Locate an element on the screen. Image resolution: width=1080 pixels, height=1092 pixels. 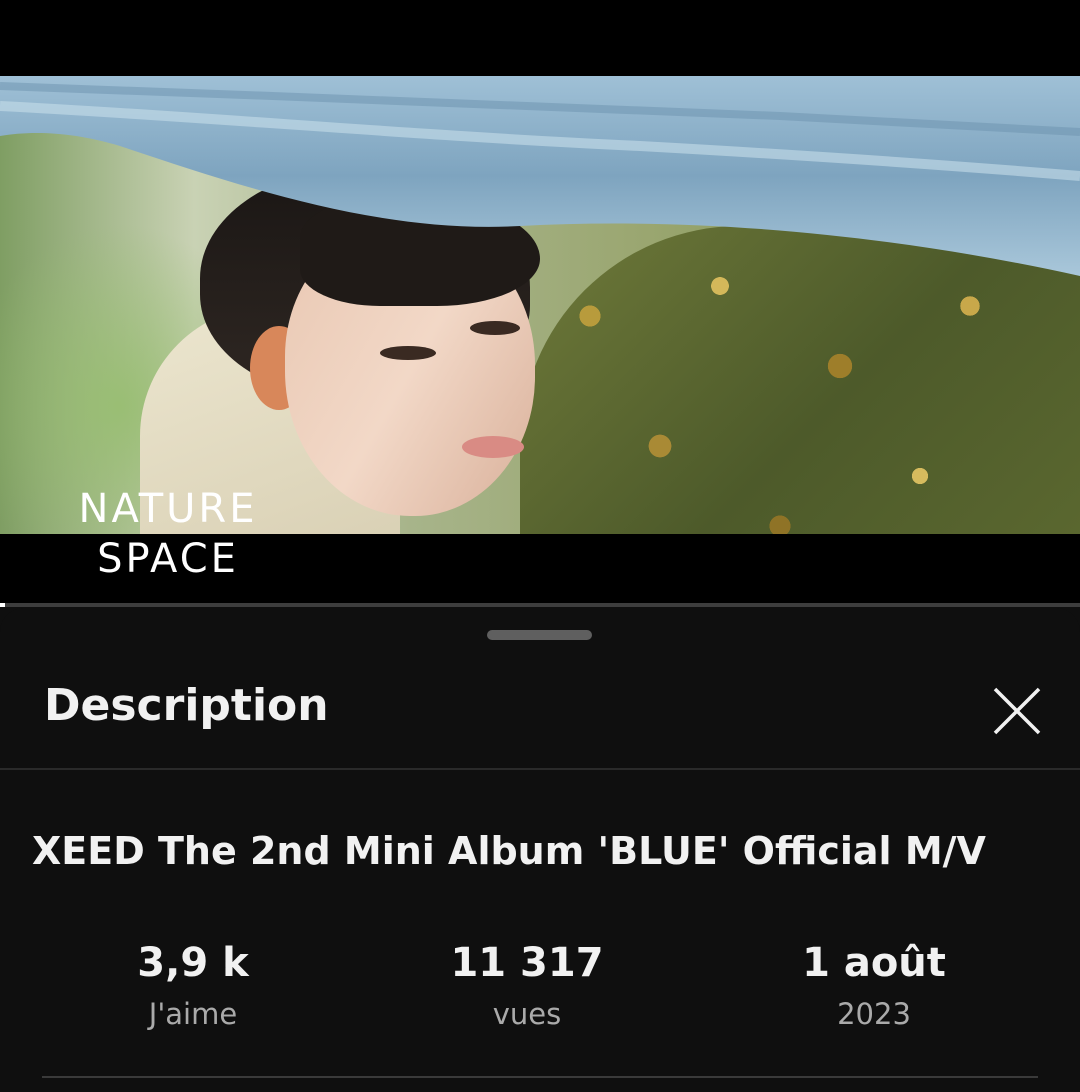
likes-label: J'aime is located at coordinates (193, 1014).